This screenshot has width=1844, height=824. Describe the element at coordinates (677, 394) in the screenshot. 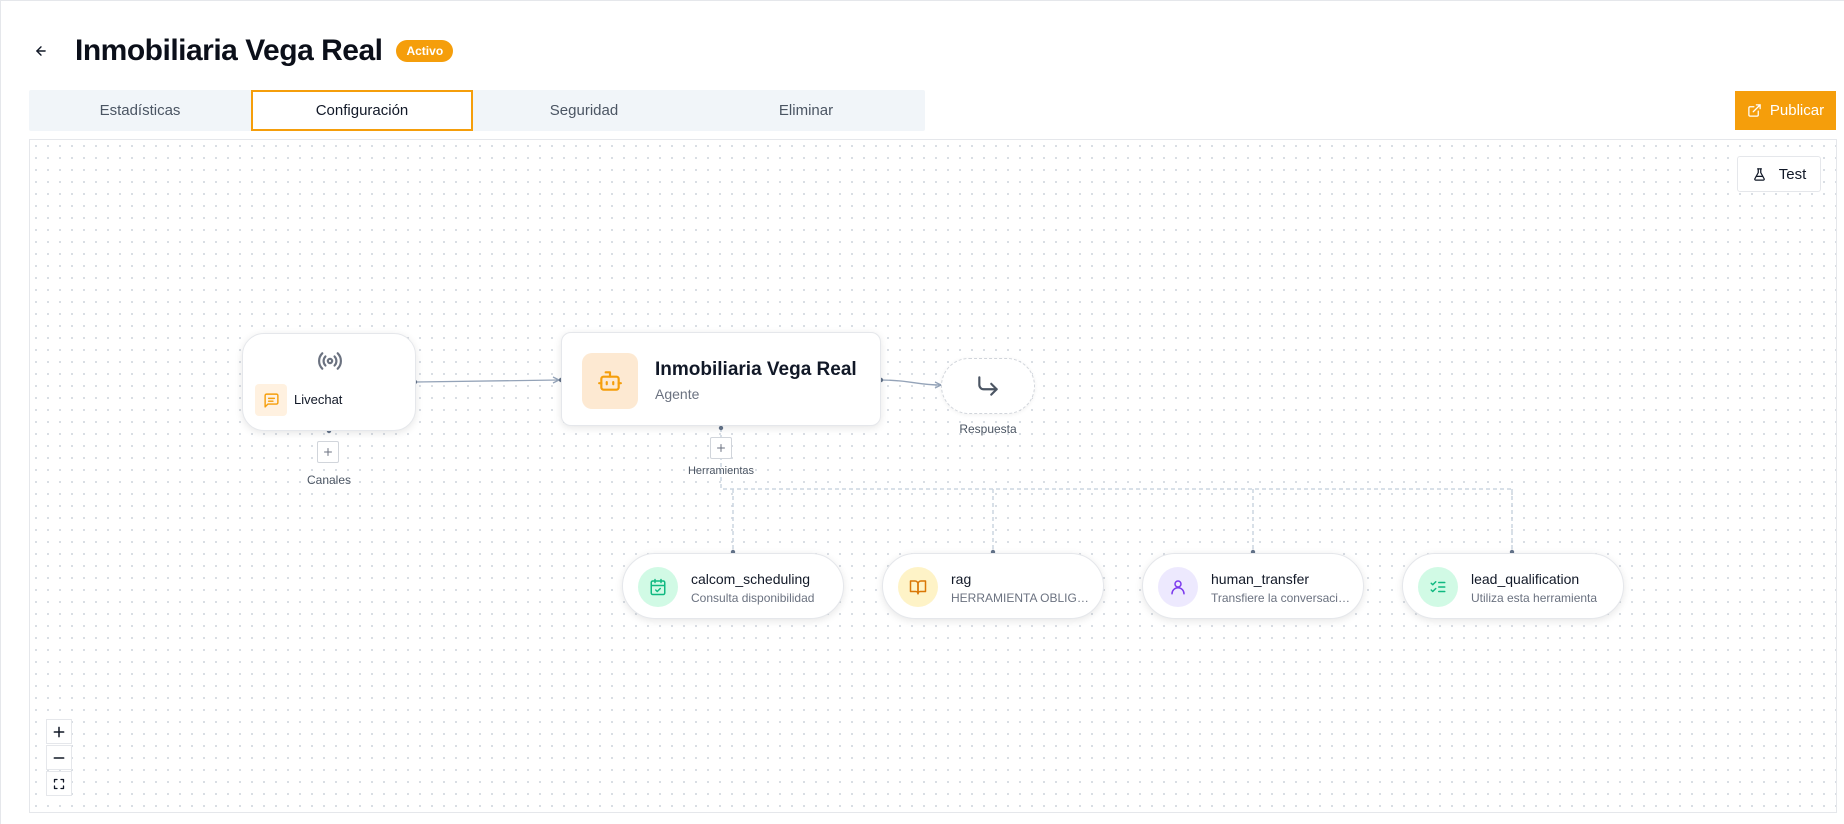

I see `agent-type: Agente` at that location.